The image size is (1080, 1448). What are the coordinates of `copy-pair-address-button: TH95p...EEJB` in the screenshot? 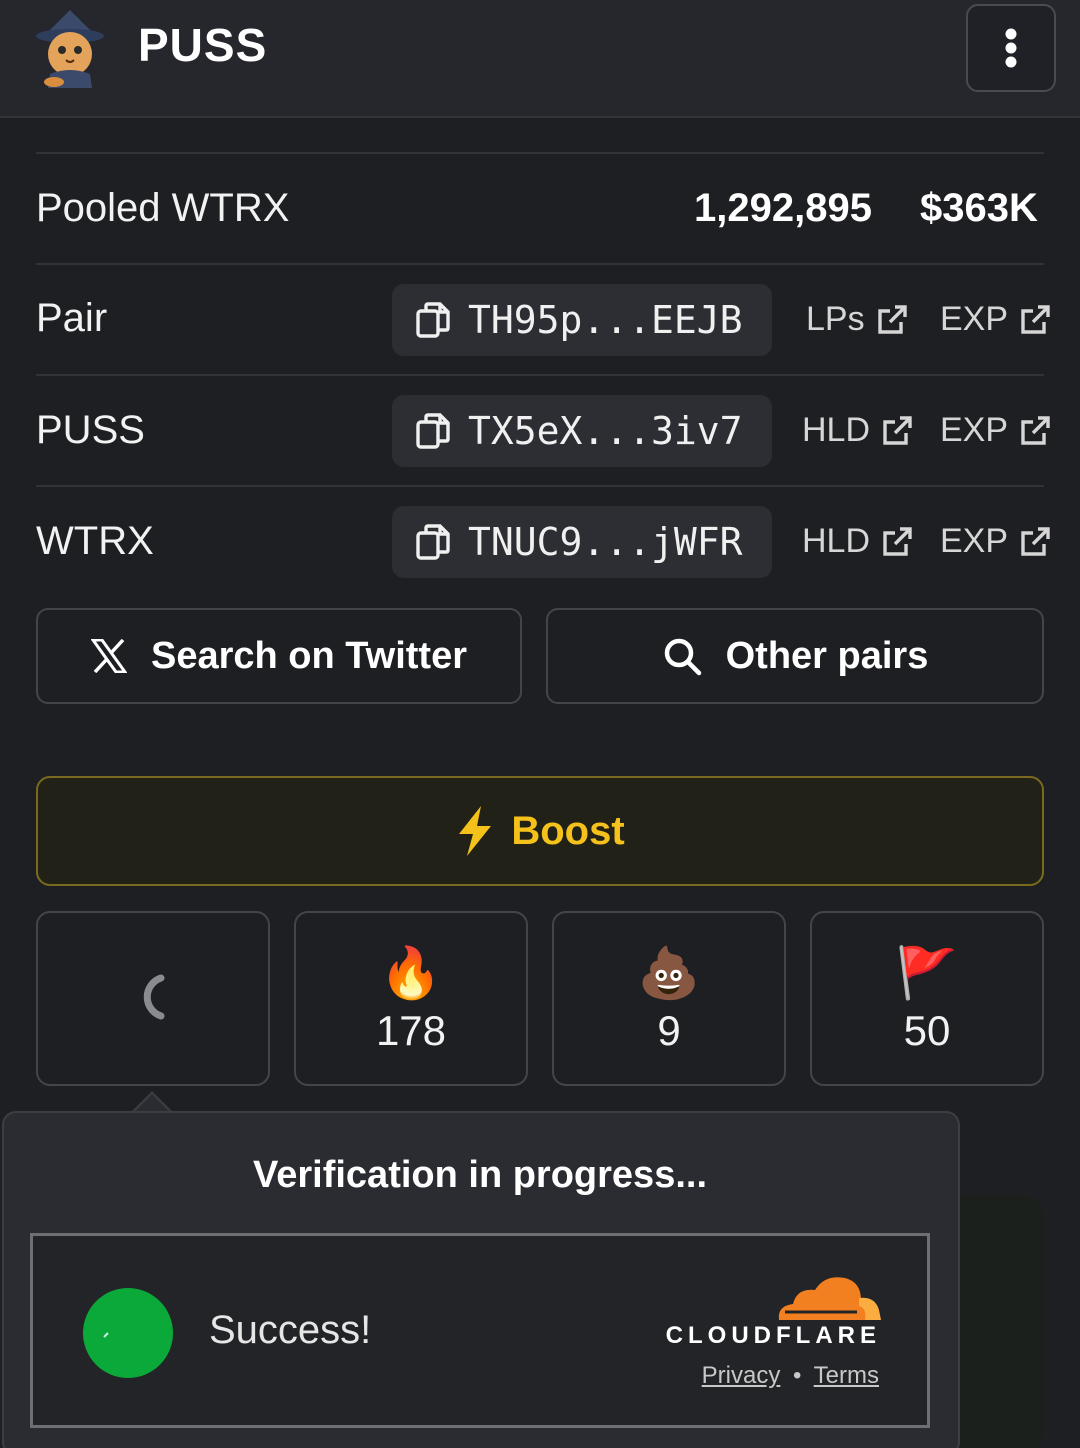 It's located at (582, 320).